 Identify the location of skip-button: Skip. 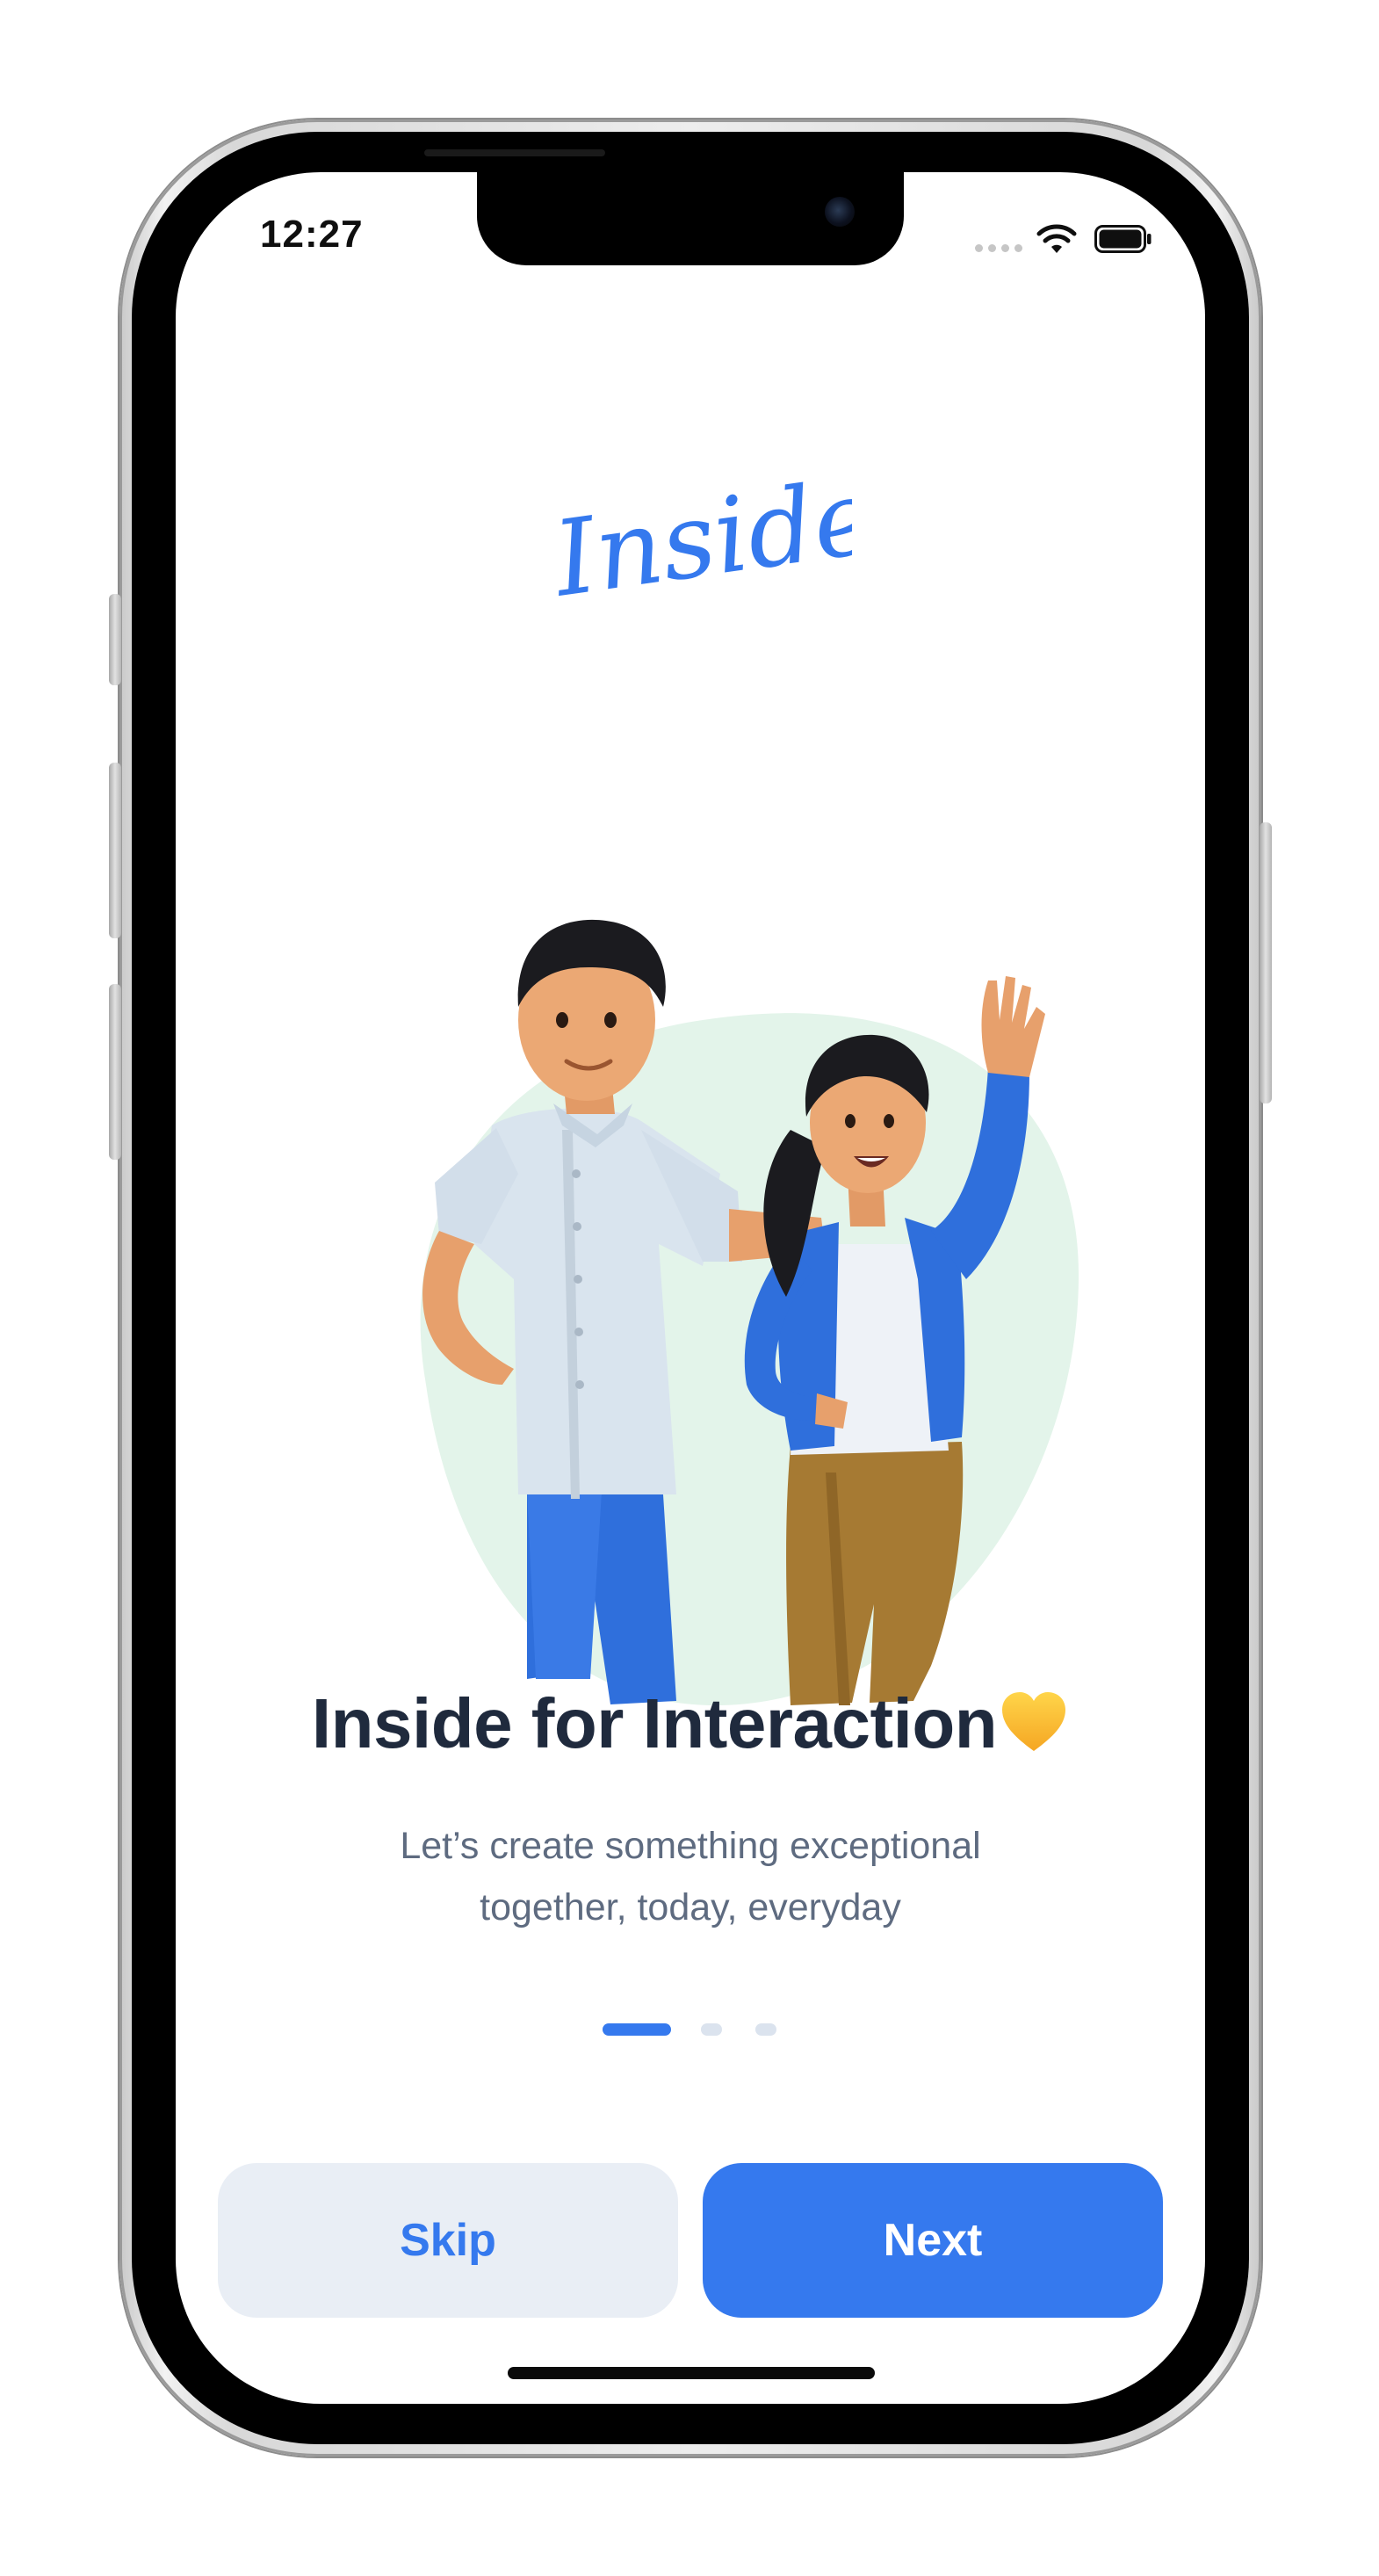
(448, 2240).